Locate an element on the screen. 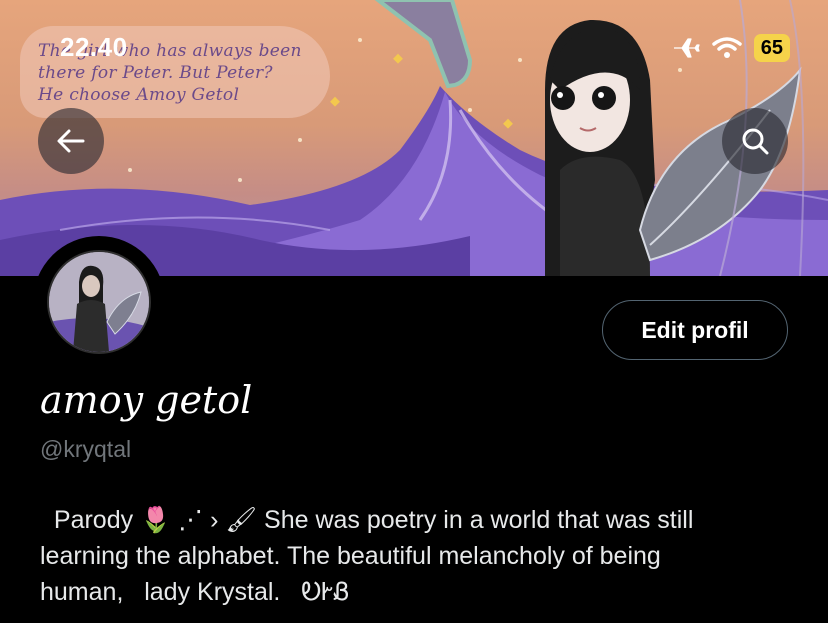 The height and width of the screenshot is (623, 828). arrow-left-icon is located at coordinates (71, 141).